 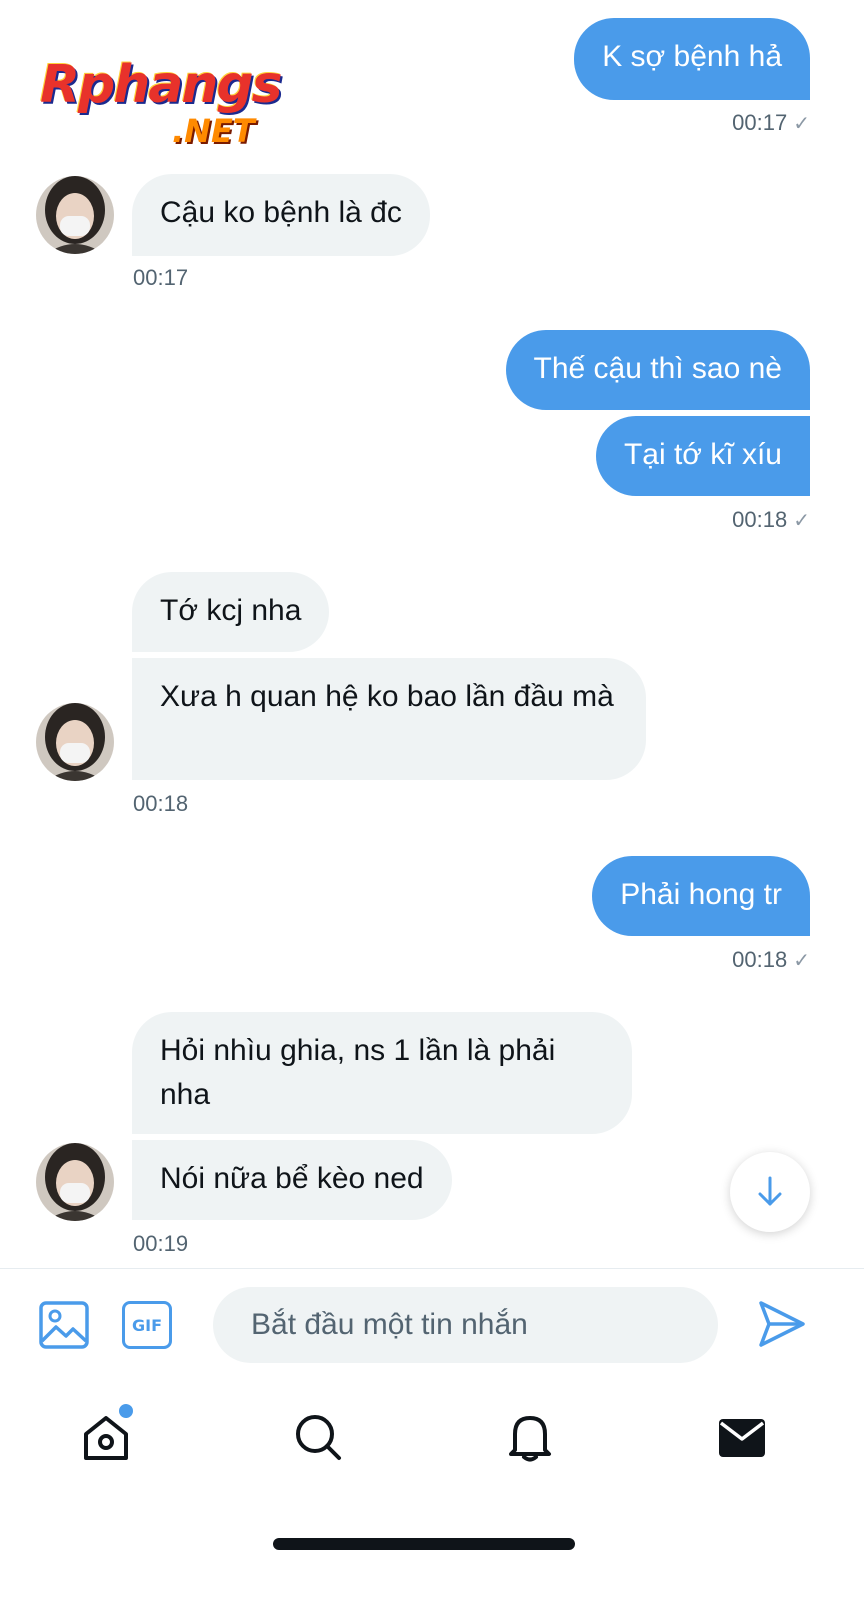 I want to click on bell-icon, so click(x=530, y=1439).